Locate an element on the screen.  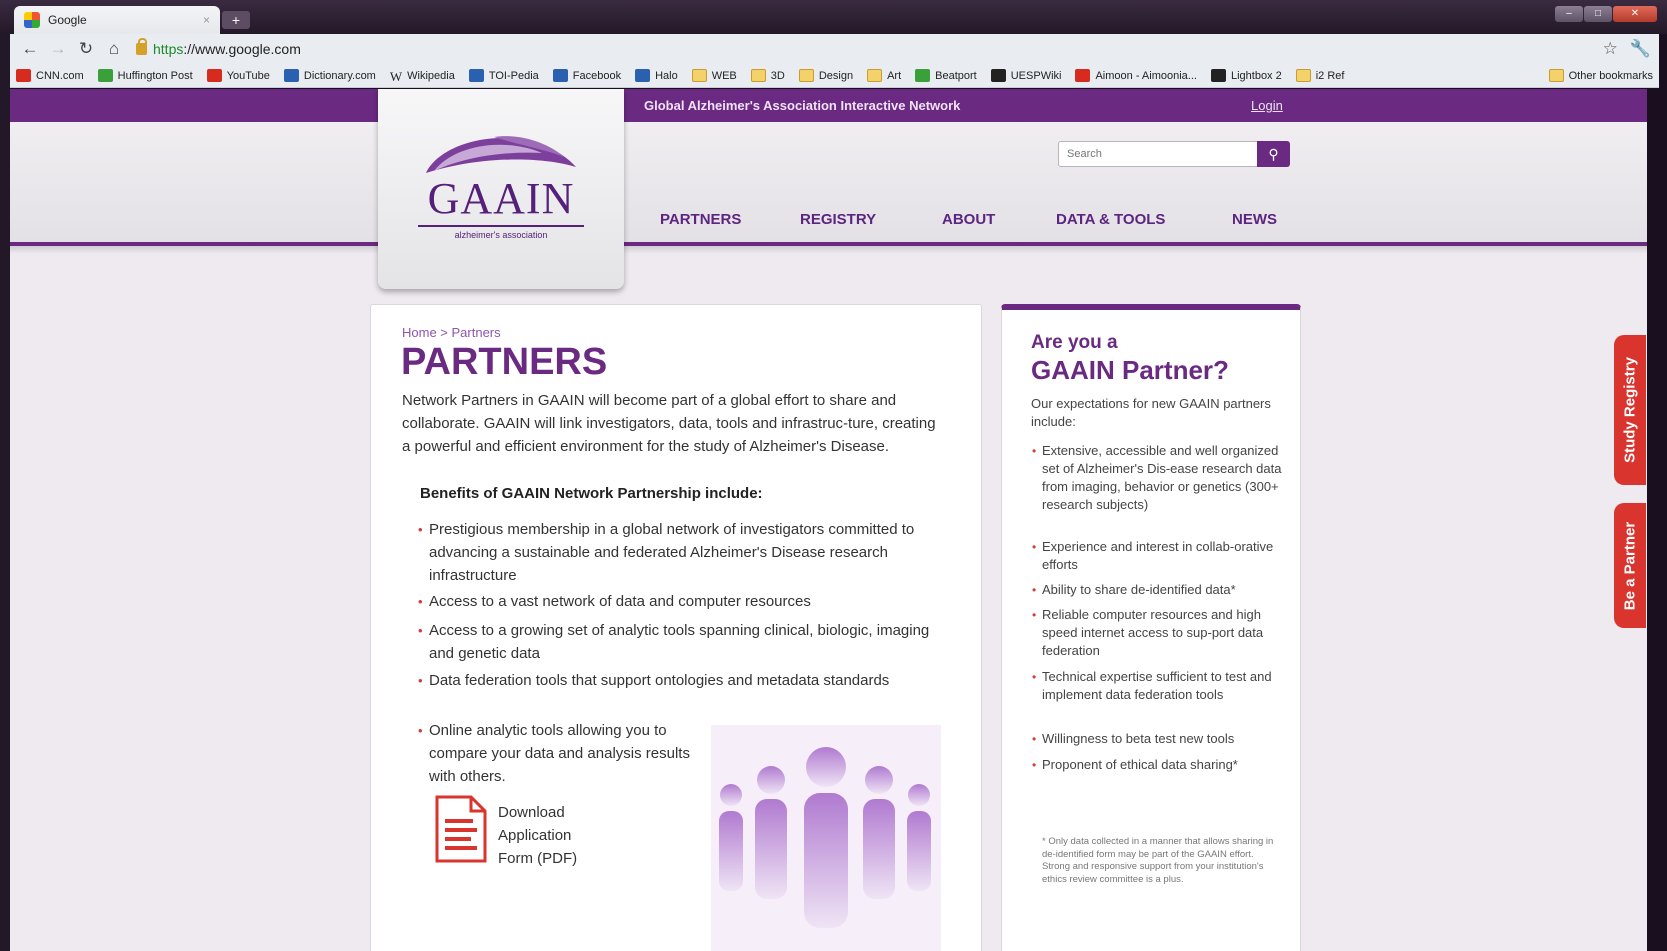
beatport-icon is located at coordinates (923, 75).